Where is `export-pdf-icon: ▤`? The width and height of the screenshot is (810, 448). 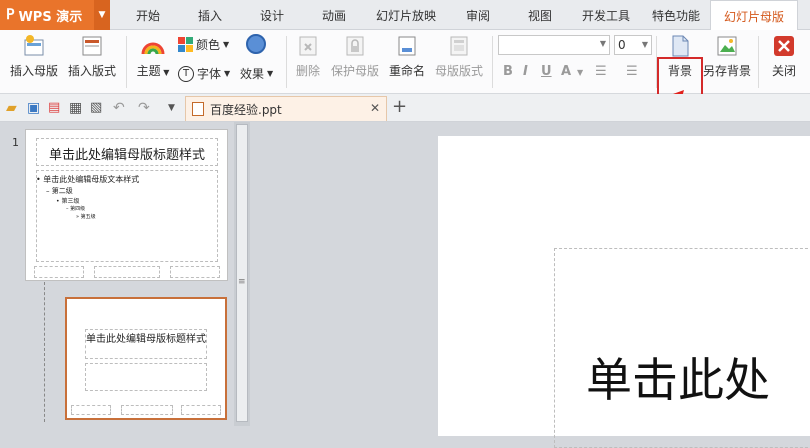
export-pdf-icon: ▤ is located at coordinates (56, 108).